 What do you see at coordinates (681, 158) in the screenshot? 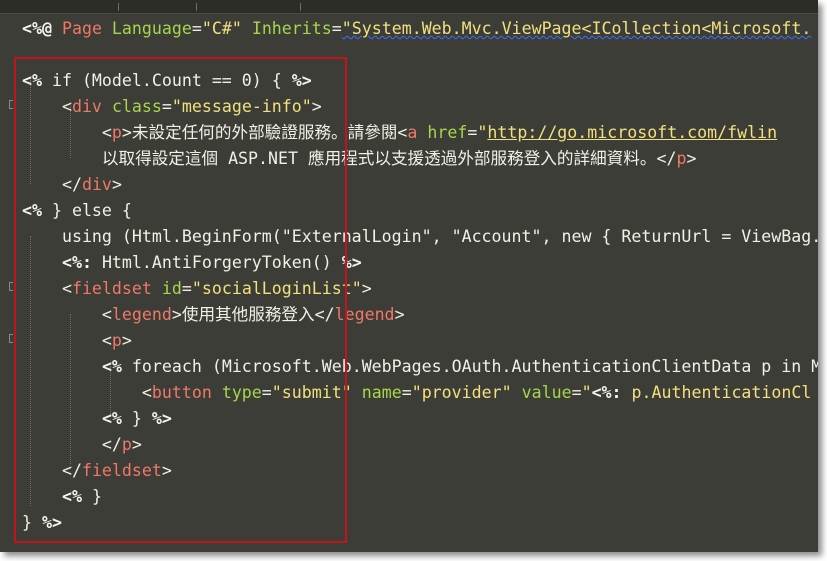
I see `code-token: p` at bounding box center [681, 158].